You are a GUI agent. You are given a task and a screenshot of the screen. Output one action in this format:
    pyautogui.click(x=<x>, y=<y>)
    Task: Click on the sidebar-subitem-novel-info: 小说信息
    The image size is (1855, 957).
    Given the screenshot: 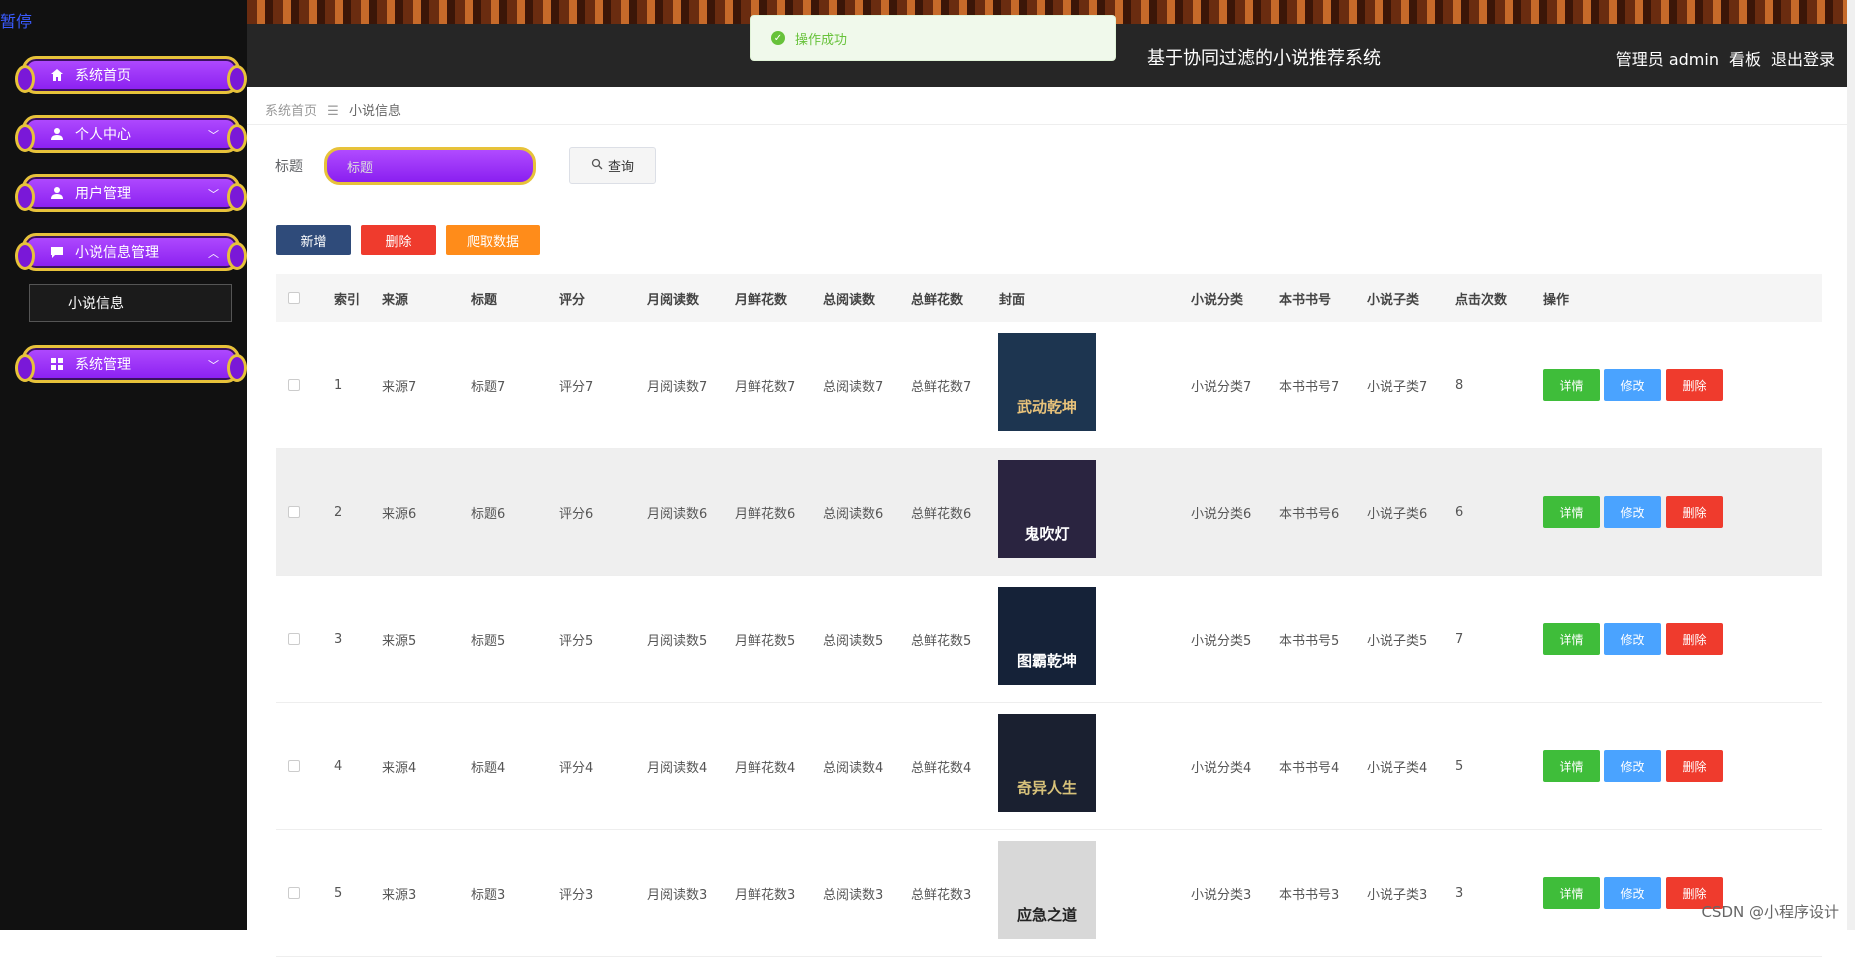 What is the action you would take?
    pyautogui.click(x=130, y=303)
    